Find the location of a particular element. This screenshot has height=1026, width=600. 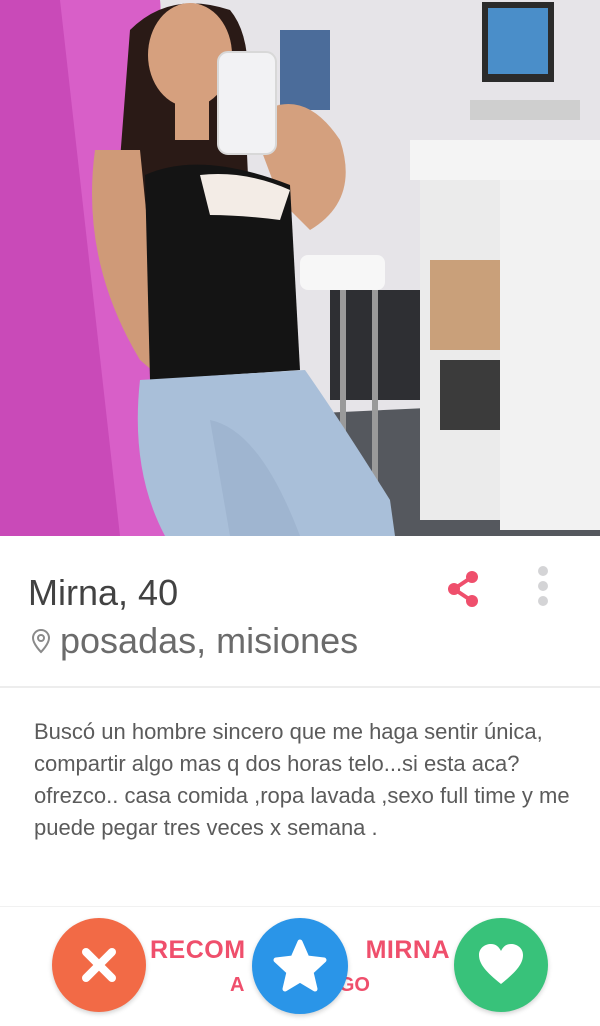

section-divider is located at coordinates (300, 687).